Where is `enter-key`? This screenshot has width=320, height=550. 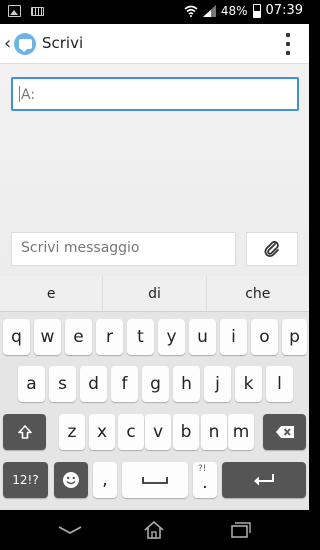 enter-key is located at coordinates (264, 480).